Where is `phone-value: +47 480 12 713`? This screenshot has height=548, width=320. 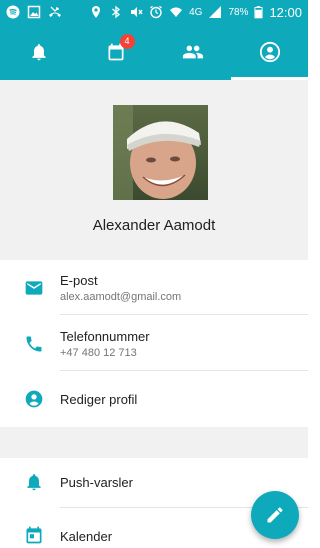 phone-value: +47 480 12 713 is located at coordinates (98, 353).